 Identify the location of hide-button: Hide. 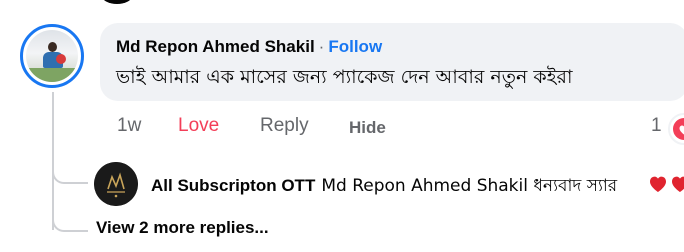
(367, 128).